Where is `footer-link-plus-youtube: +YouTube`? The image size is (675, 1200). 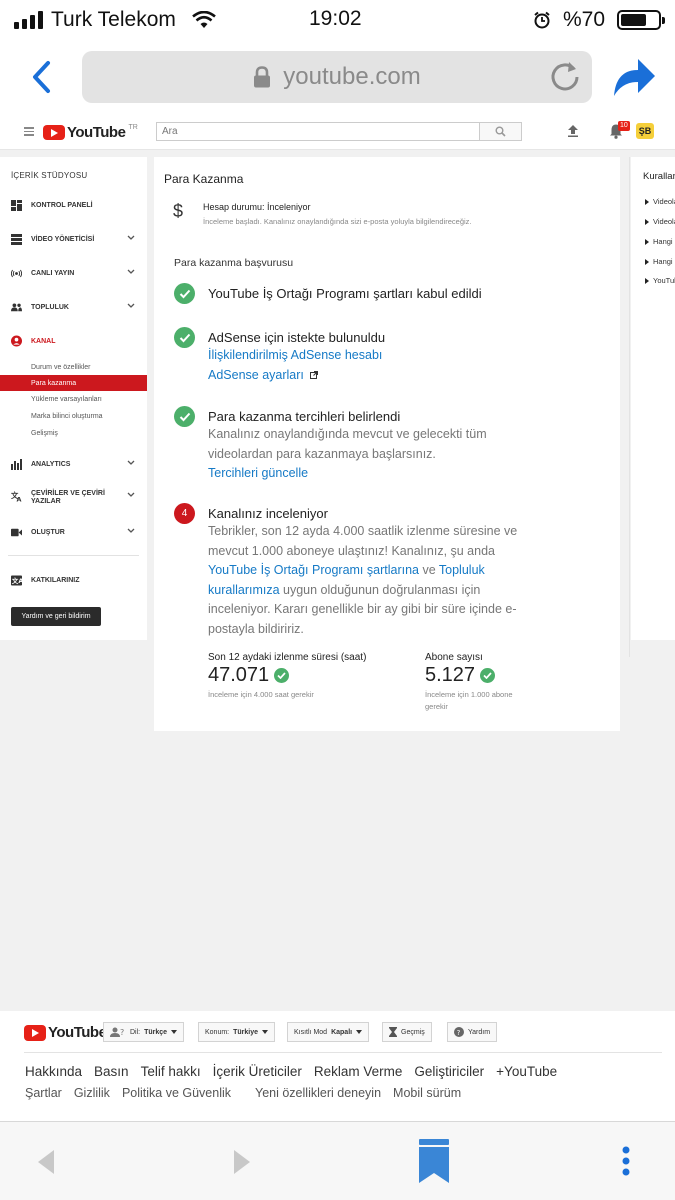
footer-link-plus-youtube: +YouTube is located at coordinates (526, 1071).